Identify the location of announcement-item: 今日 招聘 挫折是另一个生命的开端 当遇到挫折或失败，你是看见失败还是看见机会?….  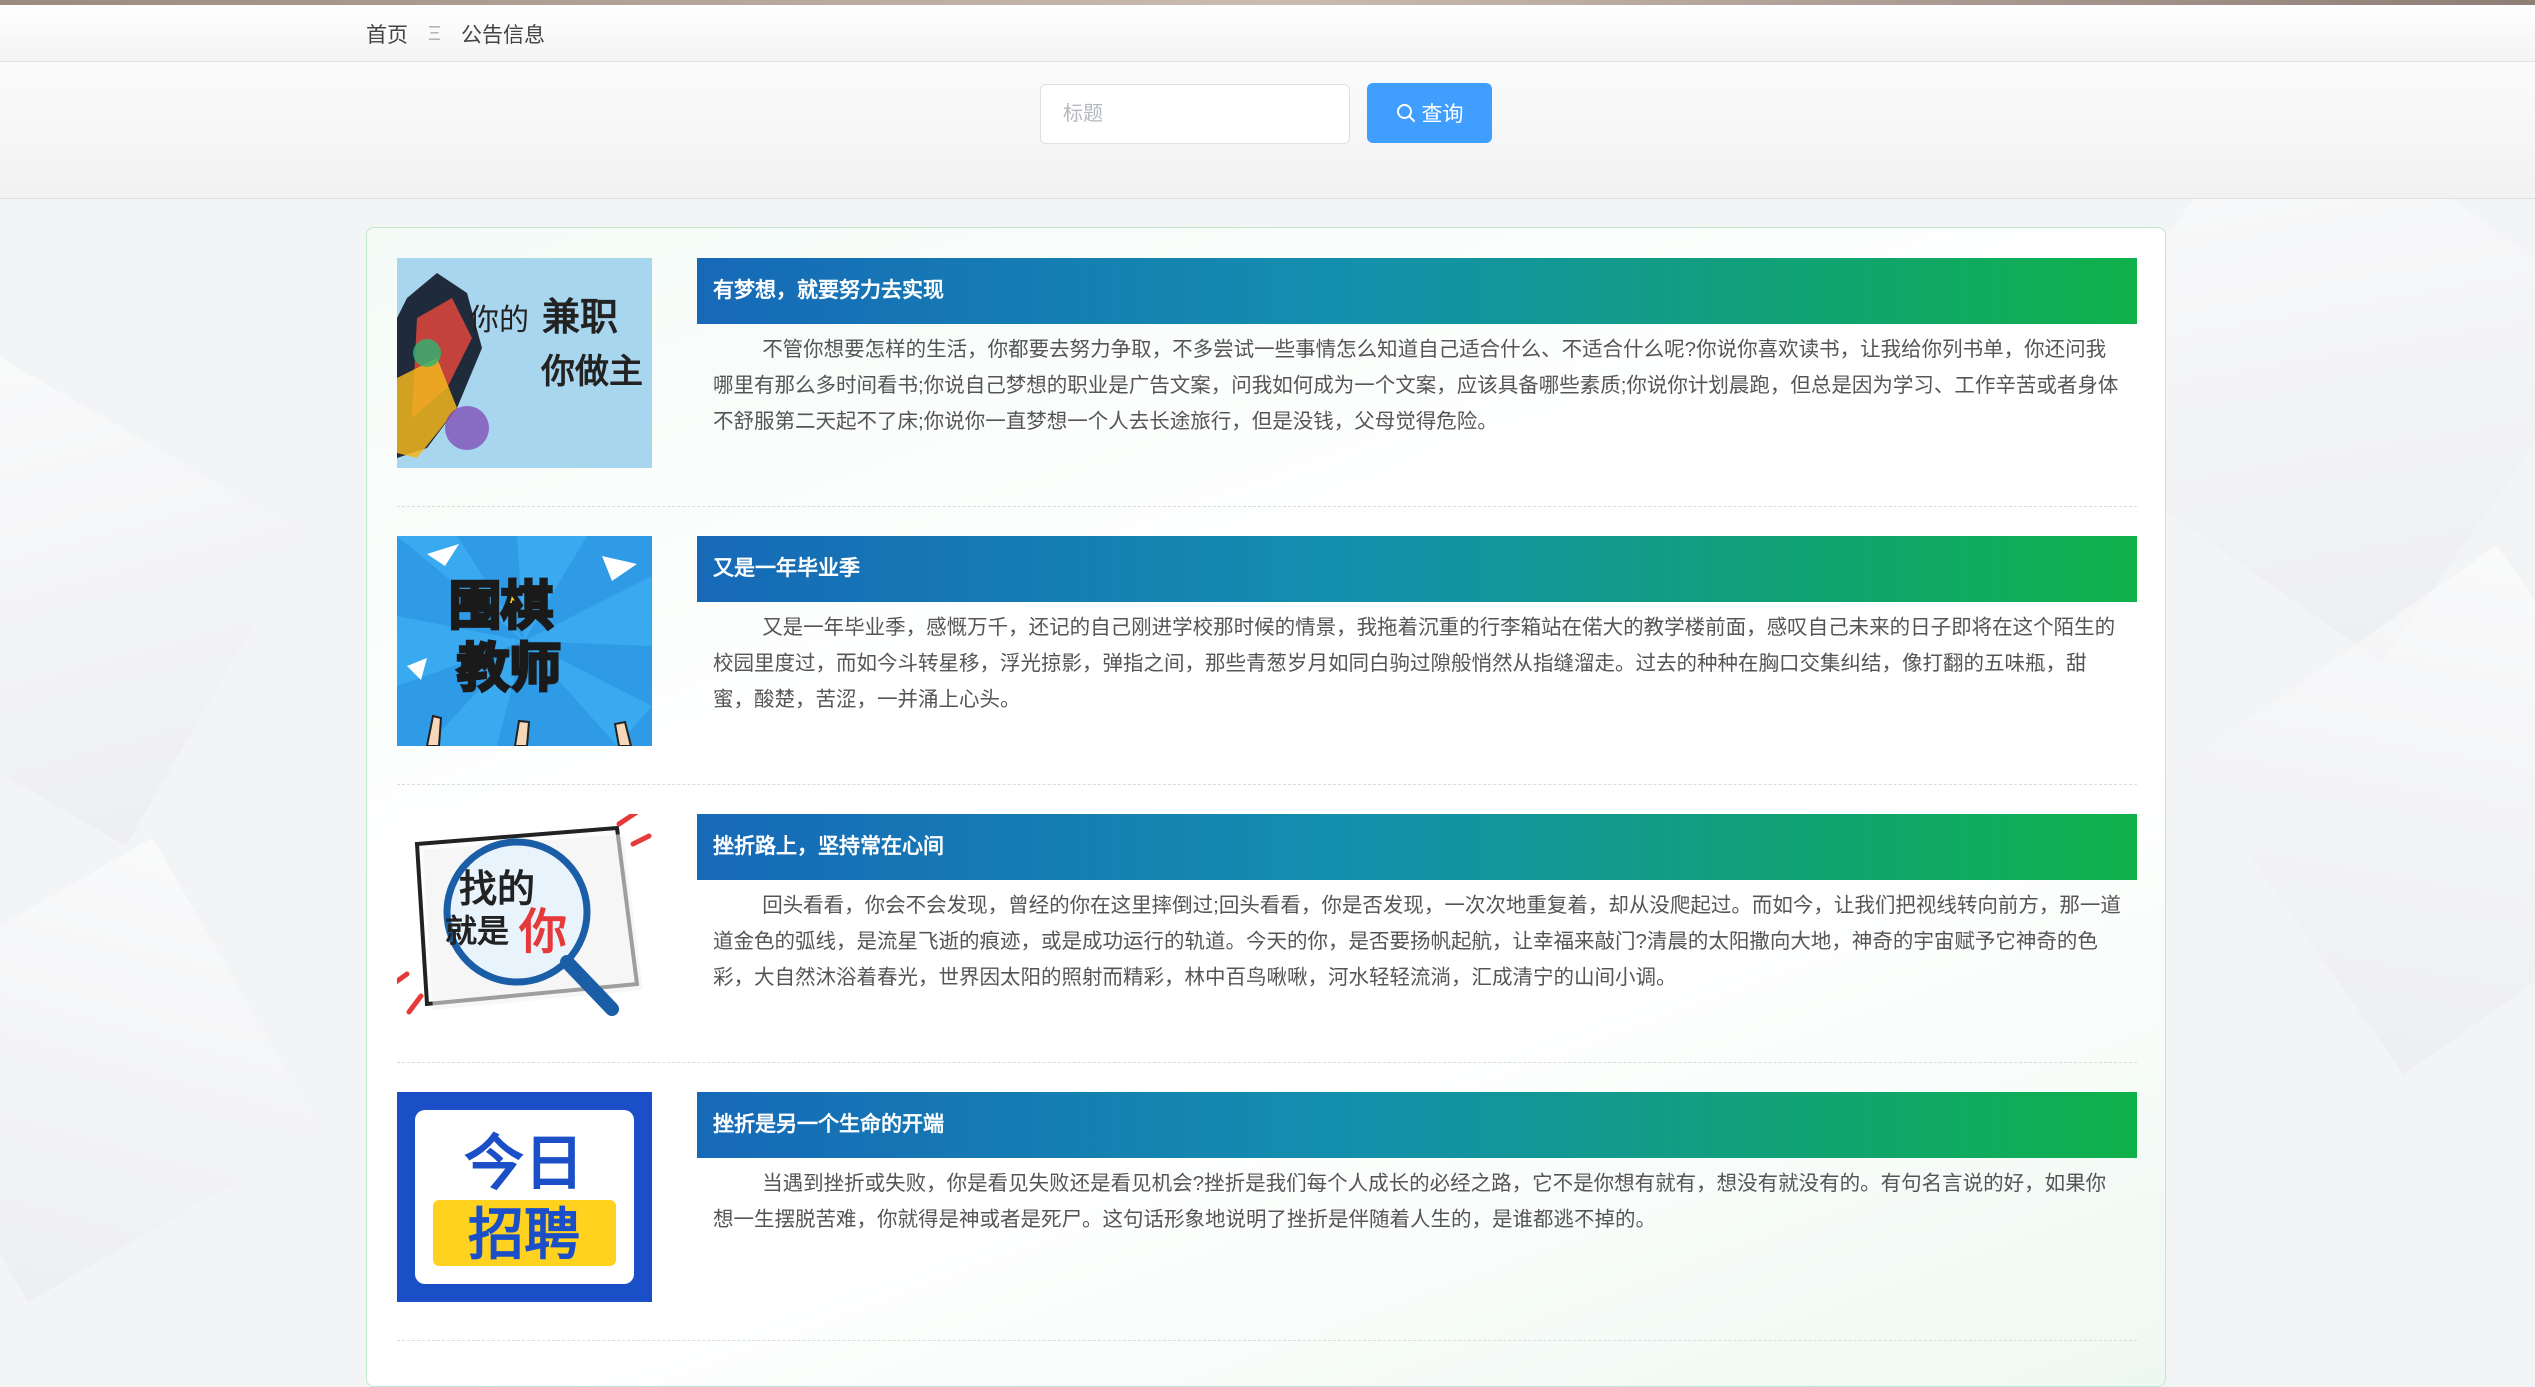
(1267, 1201).